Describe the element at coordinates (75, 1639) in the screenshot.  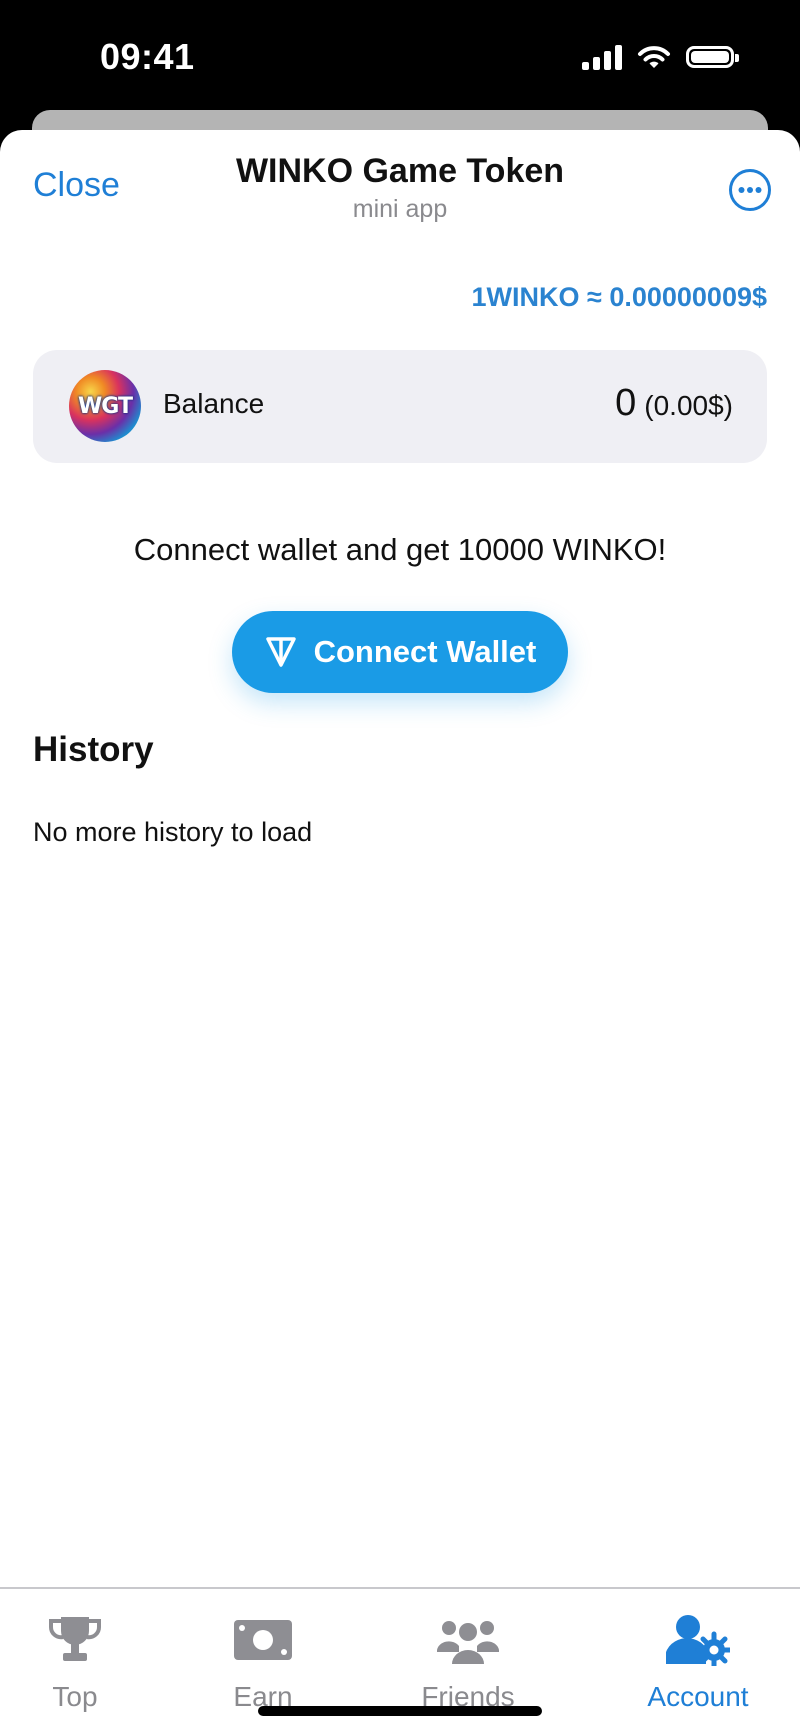
I see `trophy-icon` at that location.